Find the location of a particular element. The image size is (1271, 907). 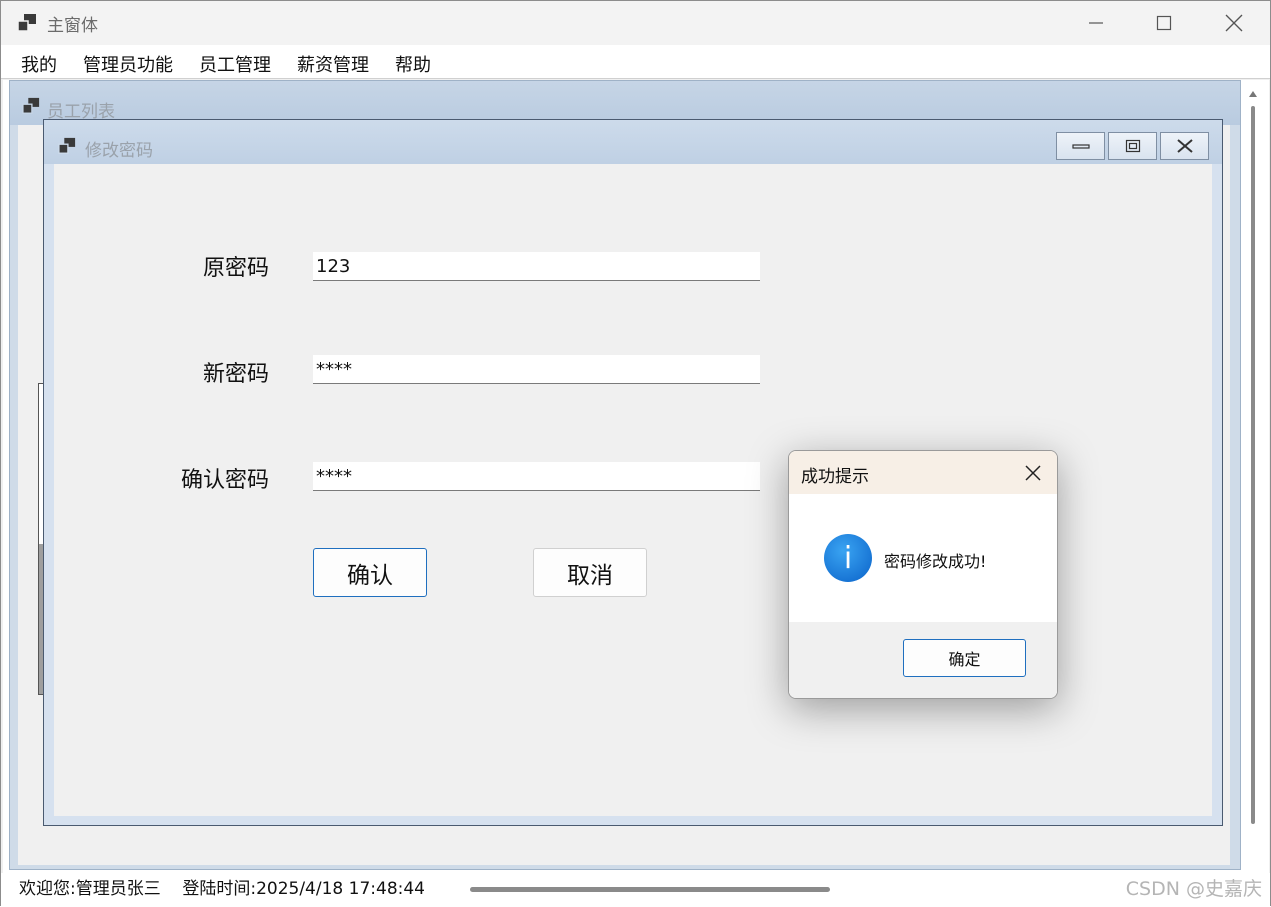

child-restore-button is located at coordinates (1132, 146).